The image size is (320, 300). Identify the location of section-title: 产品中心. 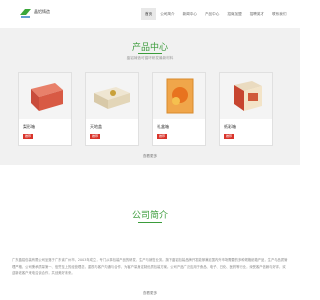
(149, 48).